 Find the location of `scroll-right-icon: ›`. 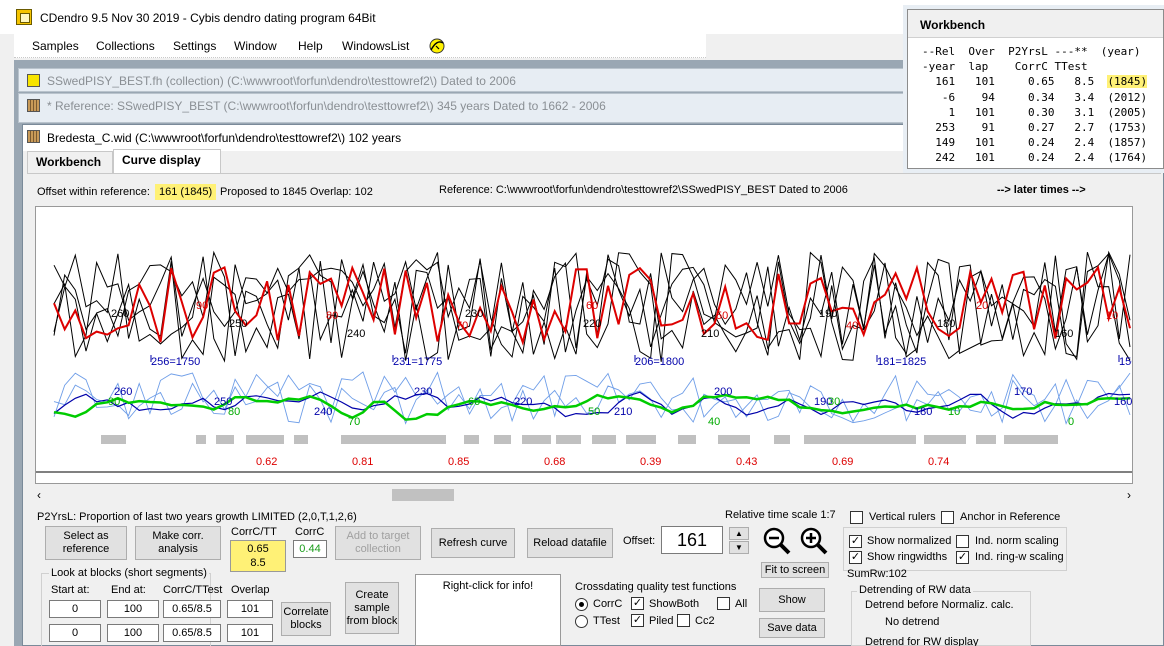

scroll-right-icon: › is located at coordinates (1129, 495).